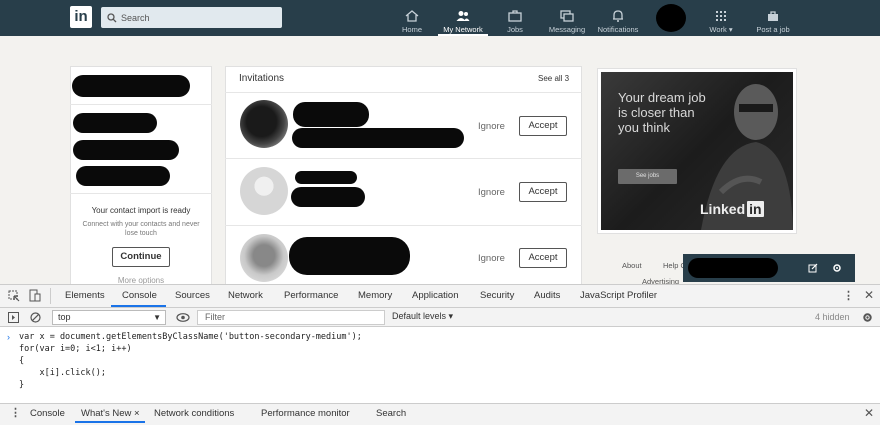 This screenshot has height=425, width=880. Describe the element at coordinates (62, 373) in the screenshot. I see `console-line: x[i].click();` at that location.